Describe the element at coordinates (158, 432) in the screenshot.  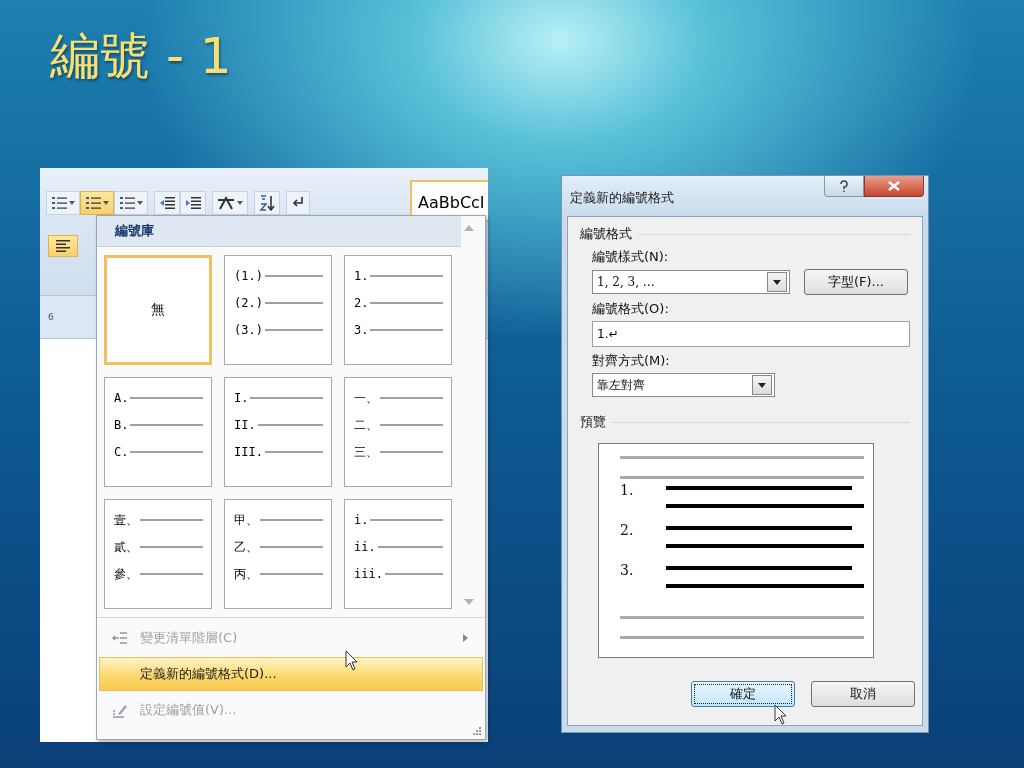
I see `numbering-option: A. B. C.` at that location.